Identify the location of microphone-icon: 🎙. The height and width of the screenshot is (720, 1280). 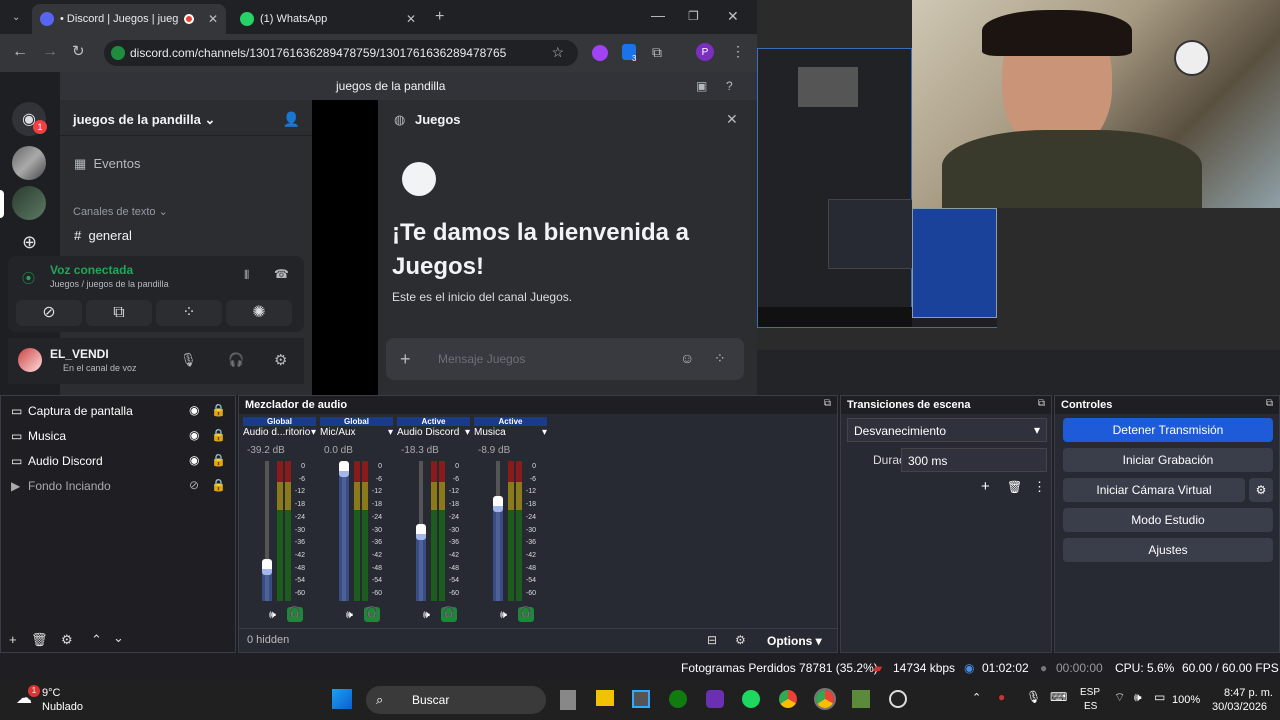
(188, 360).